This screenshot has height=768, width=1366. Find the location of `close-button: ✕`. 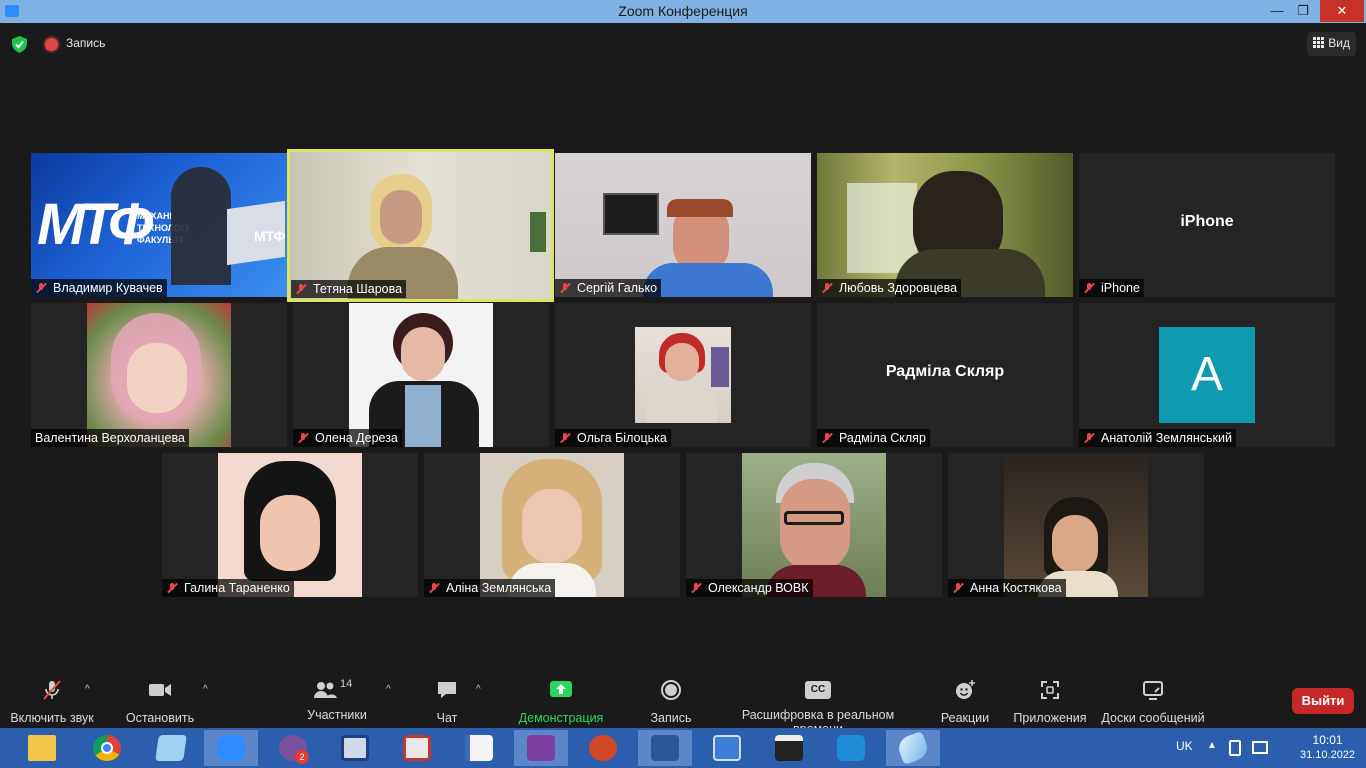

close-button: ✕ is located at coordinates (1342, 11).